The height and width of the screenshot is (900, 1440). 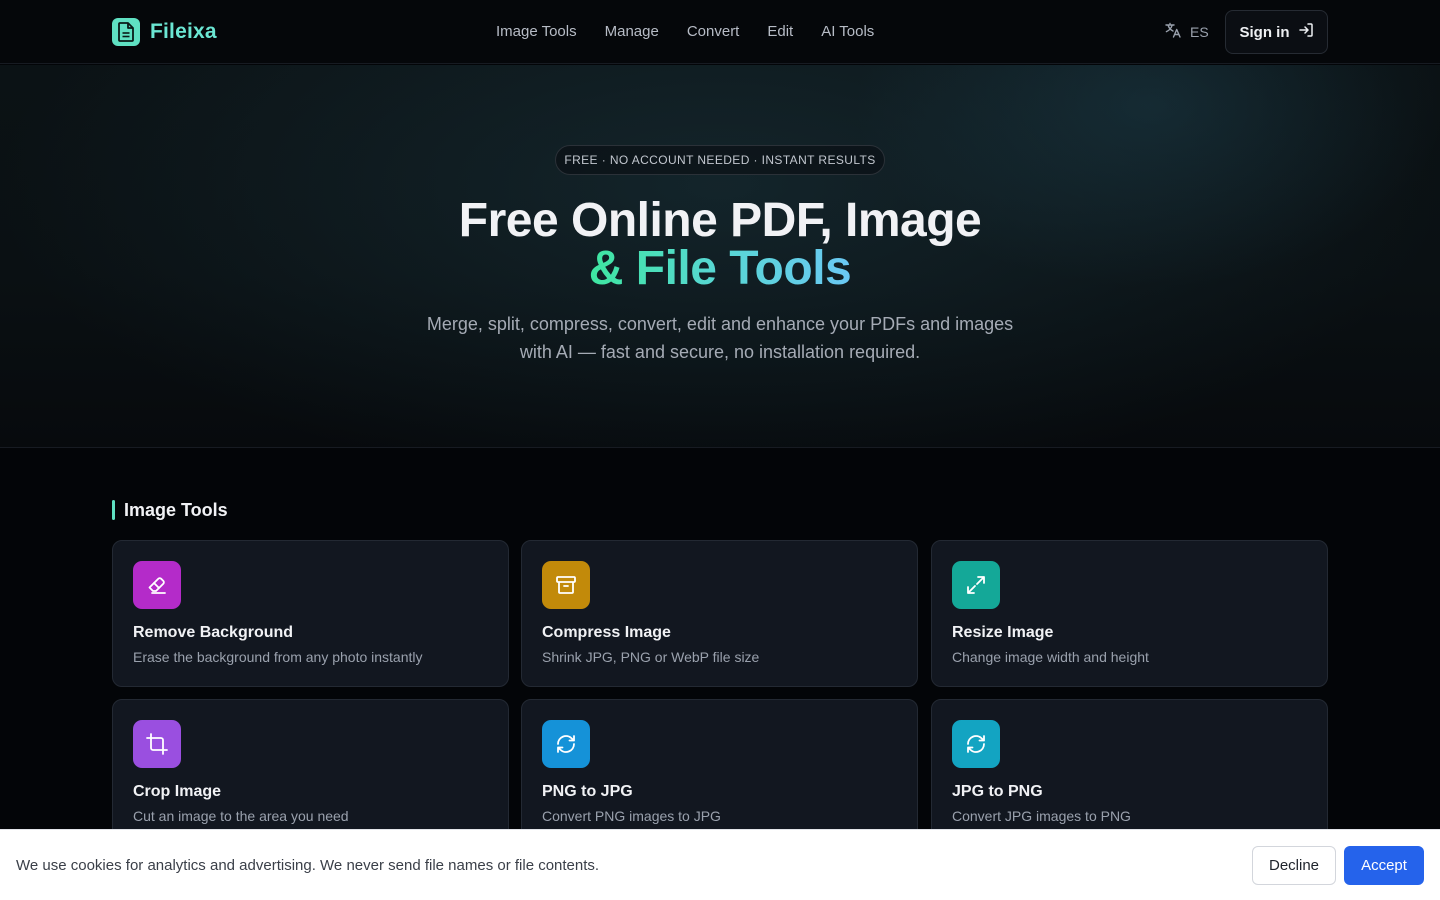 What do you see at coordinates (720, 220) in the screenshot?
I see `hero-title-line1: Free Online PDF, Image` at bounding box center [720, 220].